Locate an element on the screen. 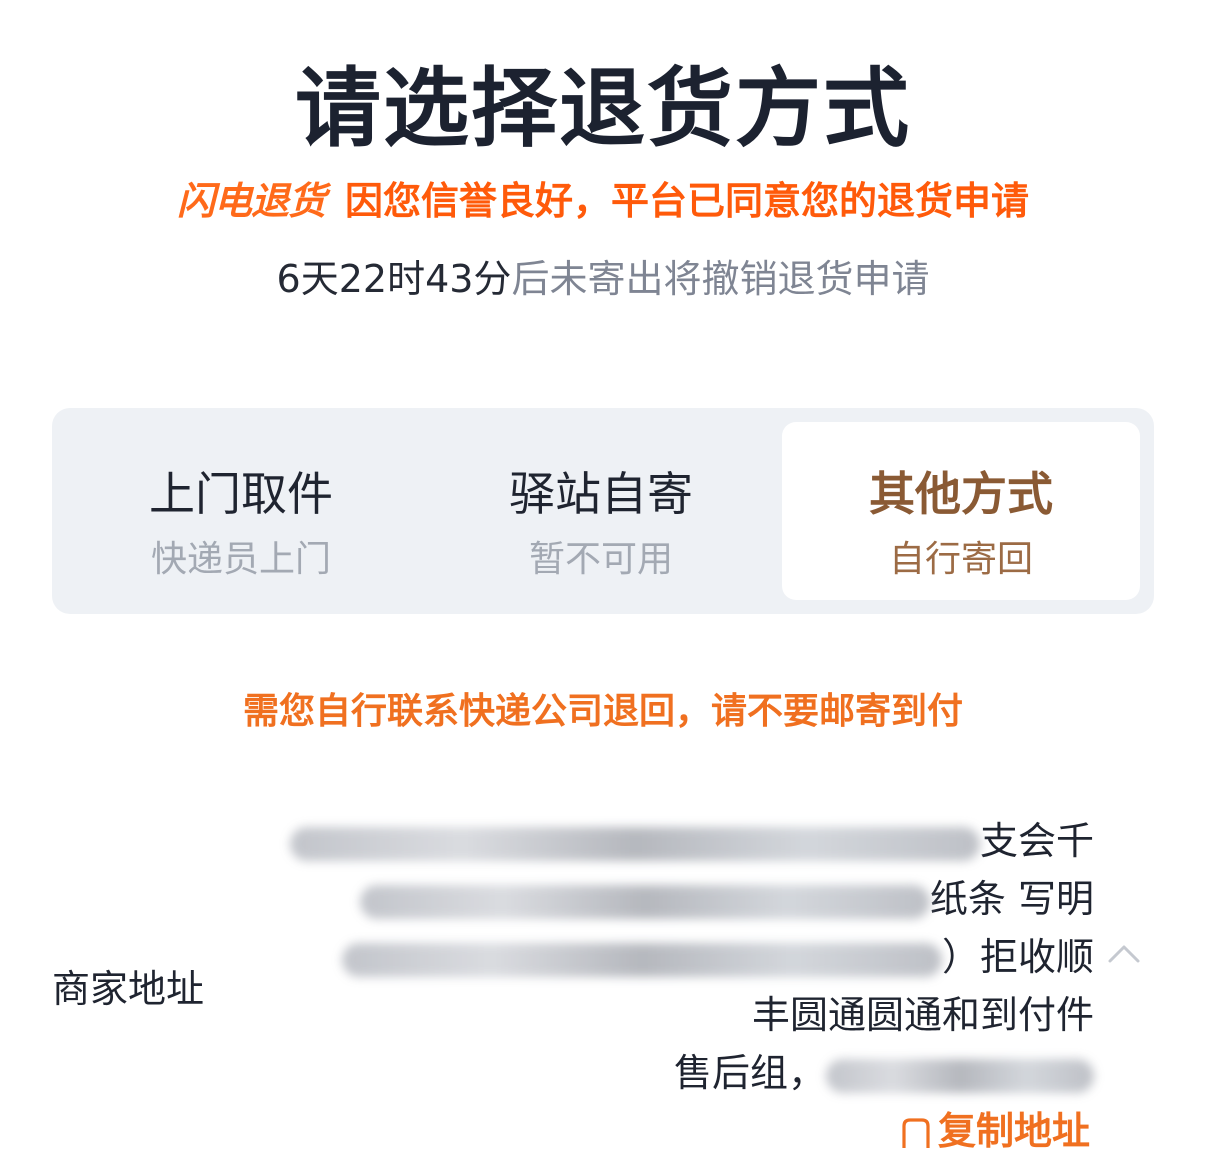 This screenshot has height=1155, width=1206. address-line: ）拒收顺 is located at coordinates (692, 957).